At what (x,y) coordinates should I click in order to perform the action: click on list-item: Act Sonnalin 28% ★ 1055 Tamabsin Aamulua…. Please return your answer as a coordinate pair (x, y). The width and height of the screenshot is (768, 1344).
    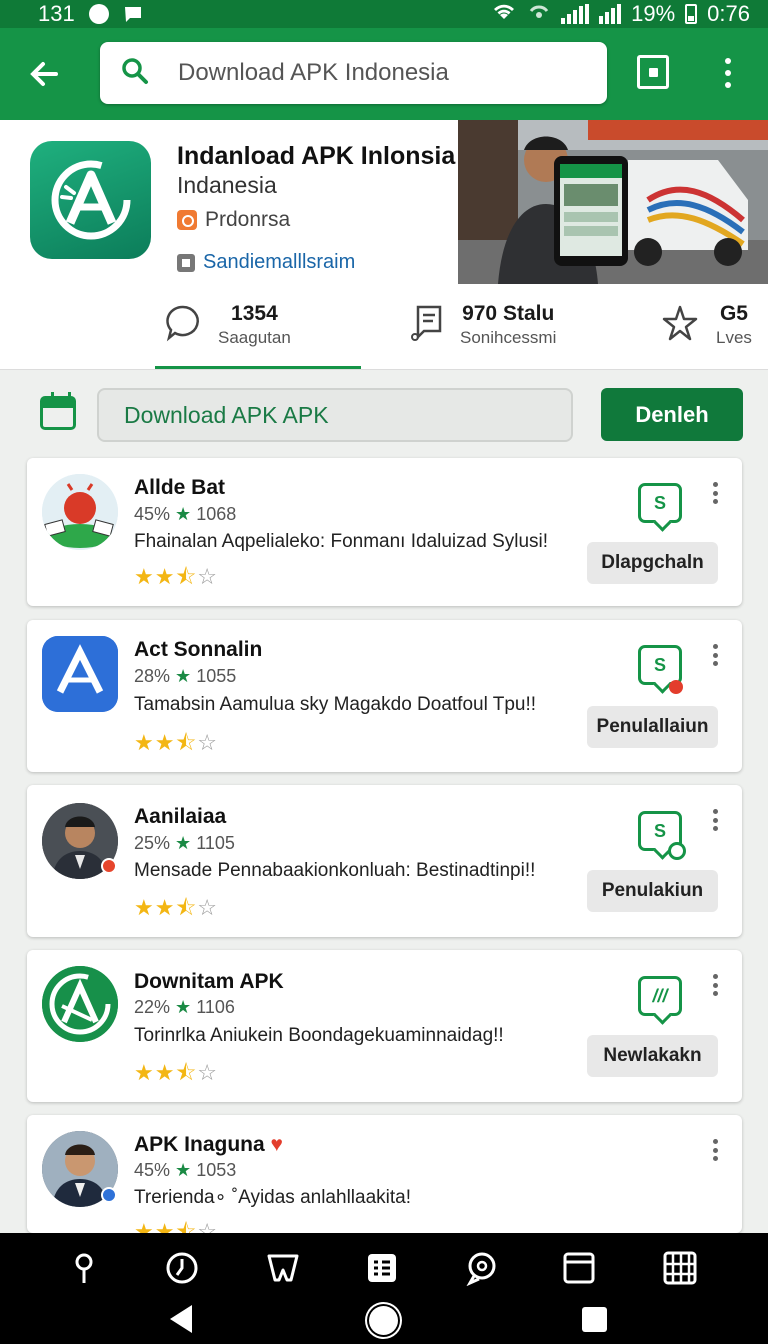
    Looking at the image, I should click on (384, 696).